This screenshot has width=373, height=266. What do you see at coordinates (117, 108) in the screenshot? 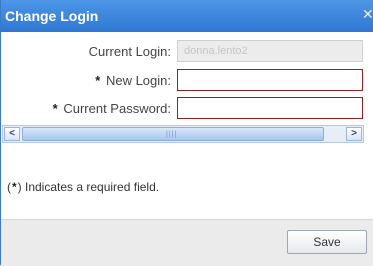
I see `current-password-label: Current Password:` at bounding box center [117, 108].